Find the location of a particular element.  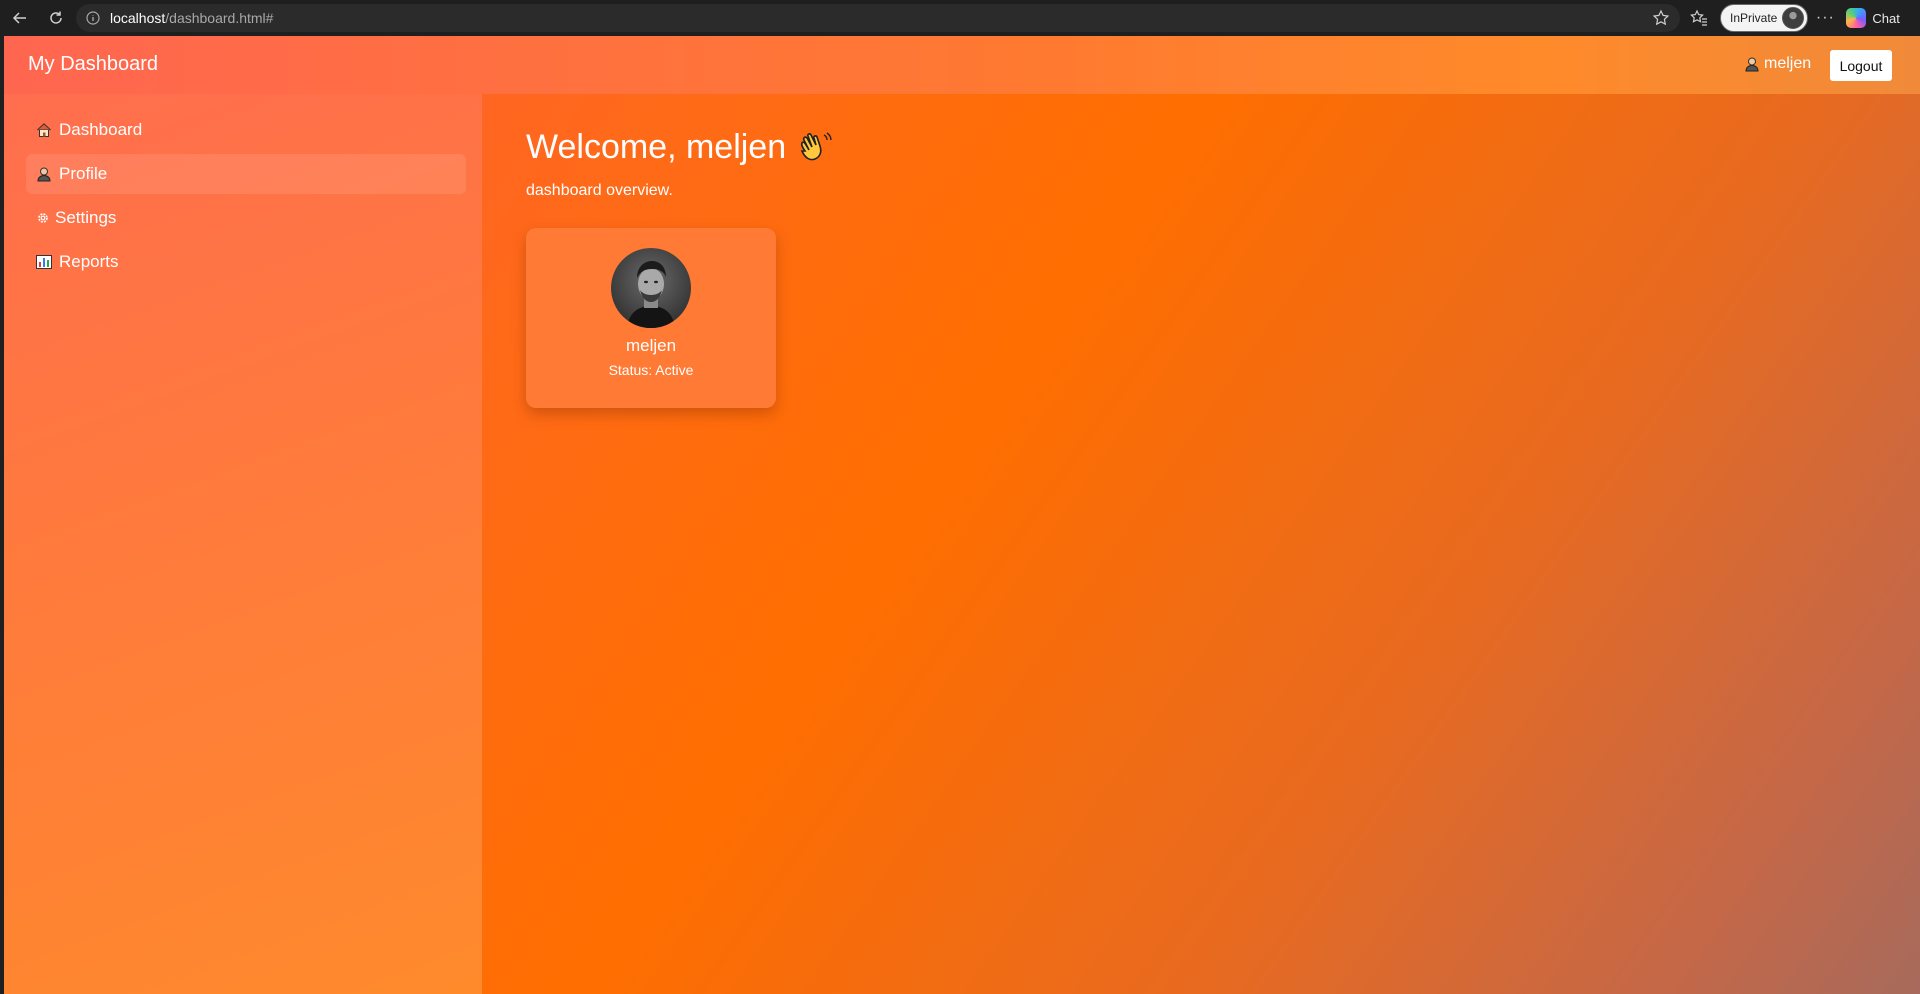

user-info: meljen is located at coordinates (1777, 64).